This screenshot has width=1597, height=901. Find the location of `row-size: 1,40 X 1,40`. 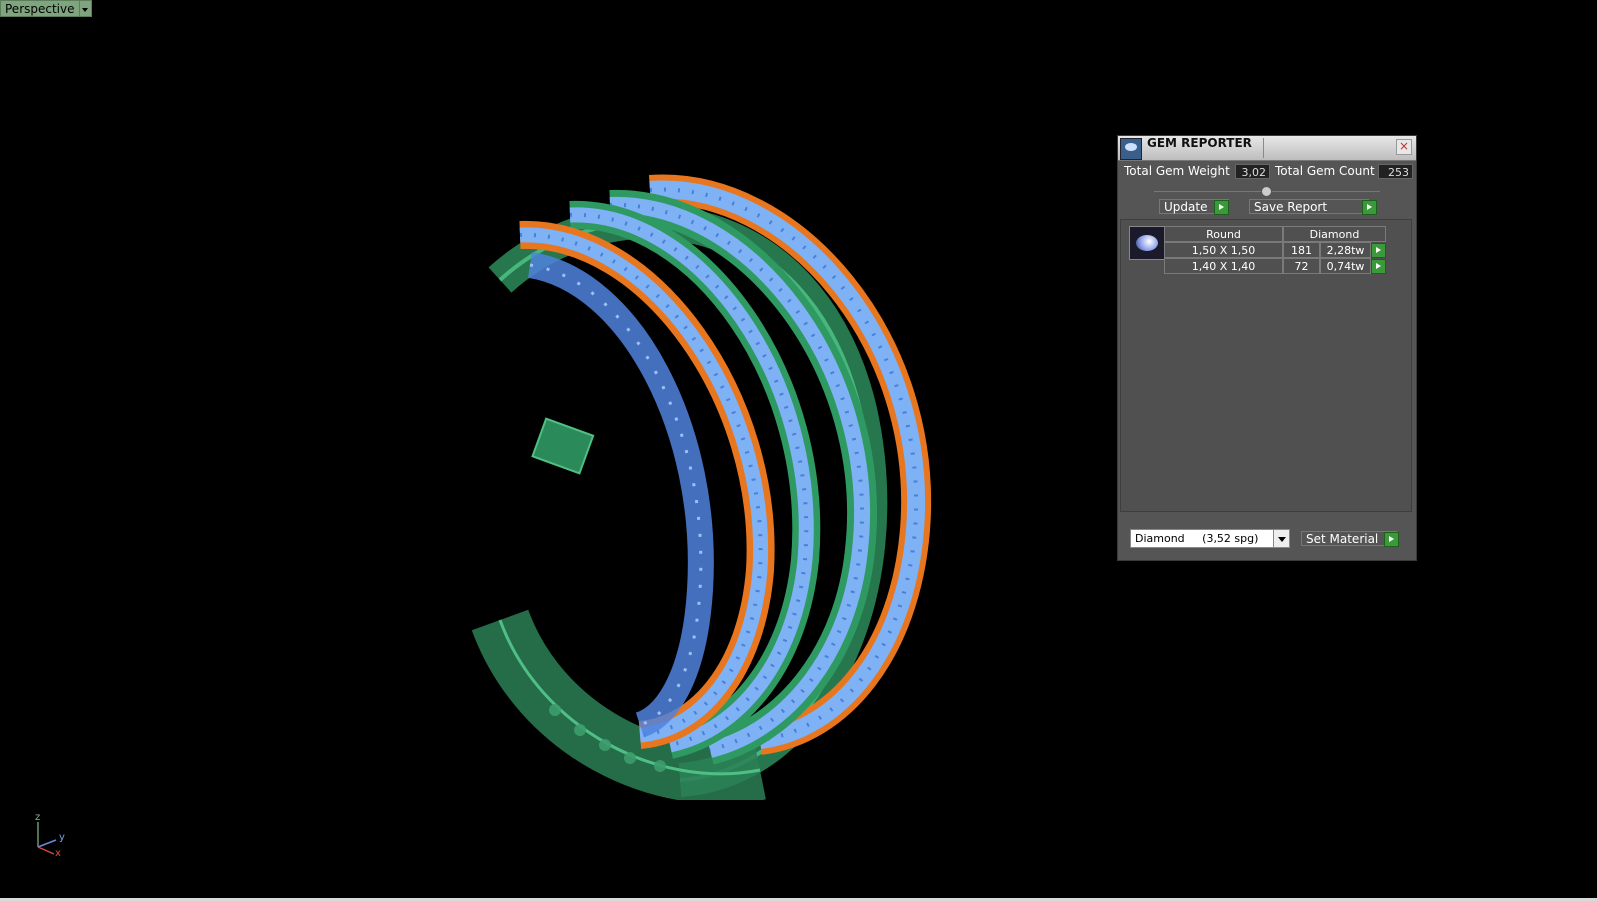

row-size: 1,40 X 1,40 is located at coordinates (1223, 266).